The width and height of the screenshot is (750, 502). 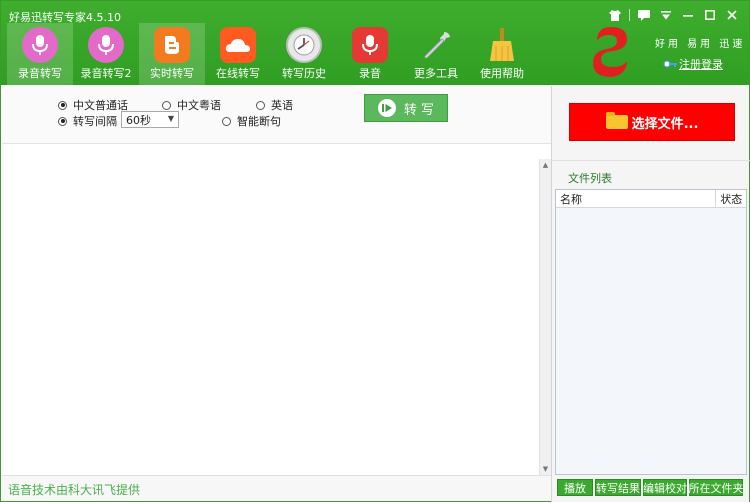 I want to click on scroll-down-icon: ▼, so click(x=545, y=469).